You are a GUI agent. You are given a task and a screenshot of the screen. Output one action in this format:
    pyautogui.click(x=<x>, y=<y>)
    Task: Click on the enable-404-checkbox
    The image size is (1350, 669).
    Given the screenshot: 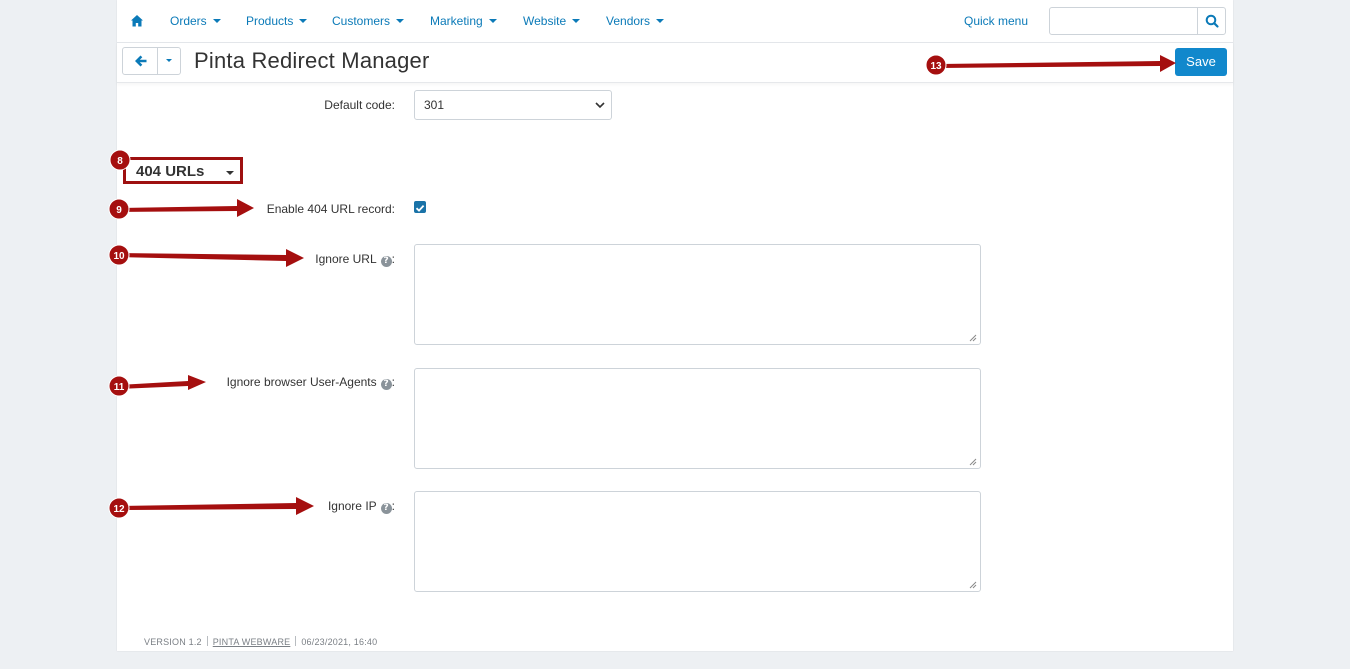 What is the action you would take?
    pyautogui.click(x=420, y=207)
    